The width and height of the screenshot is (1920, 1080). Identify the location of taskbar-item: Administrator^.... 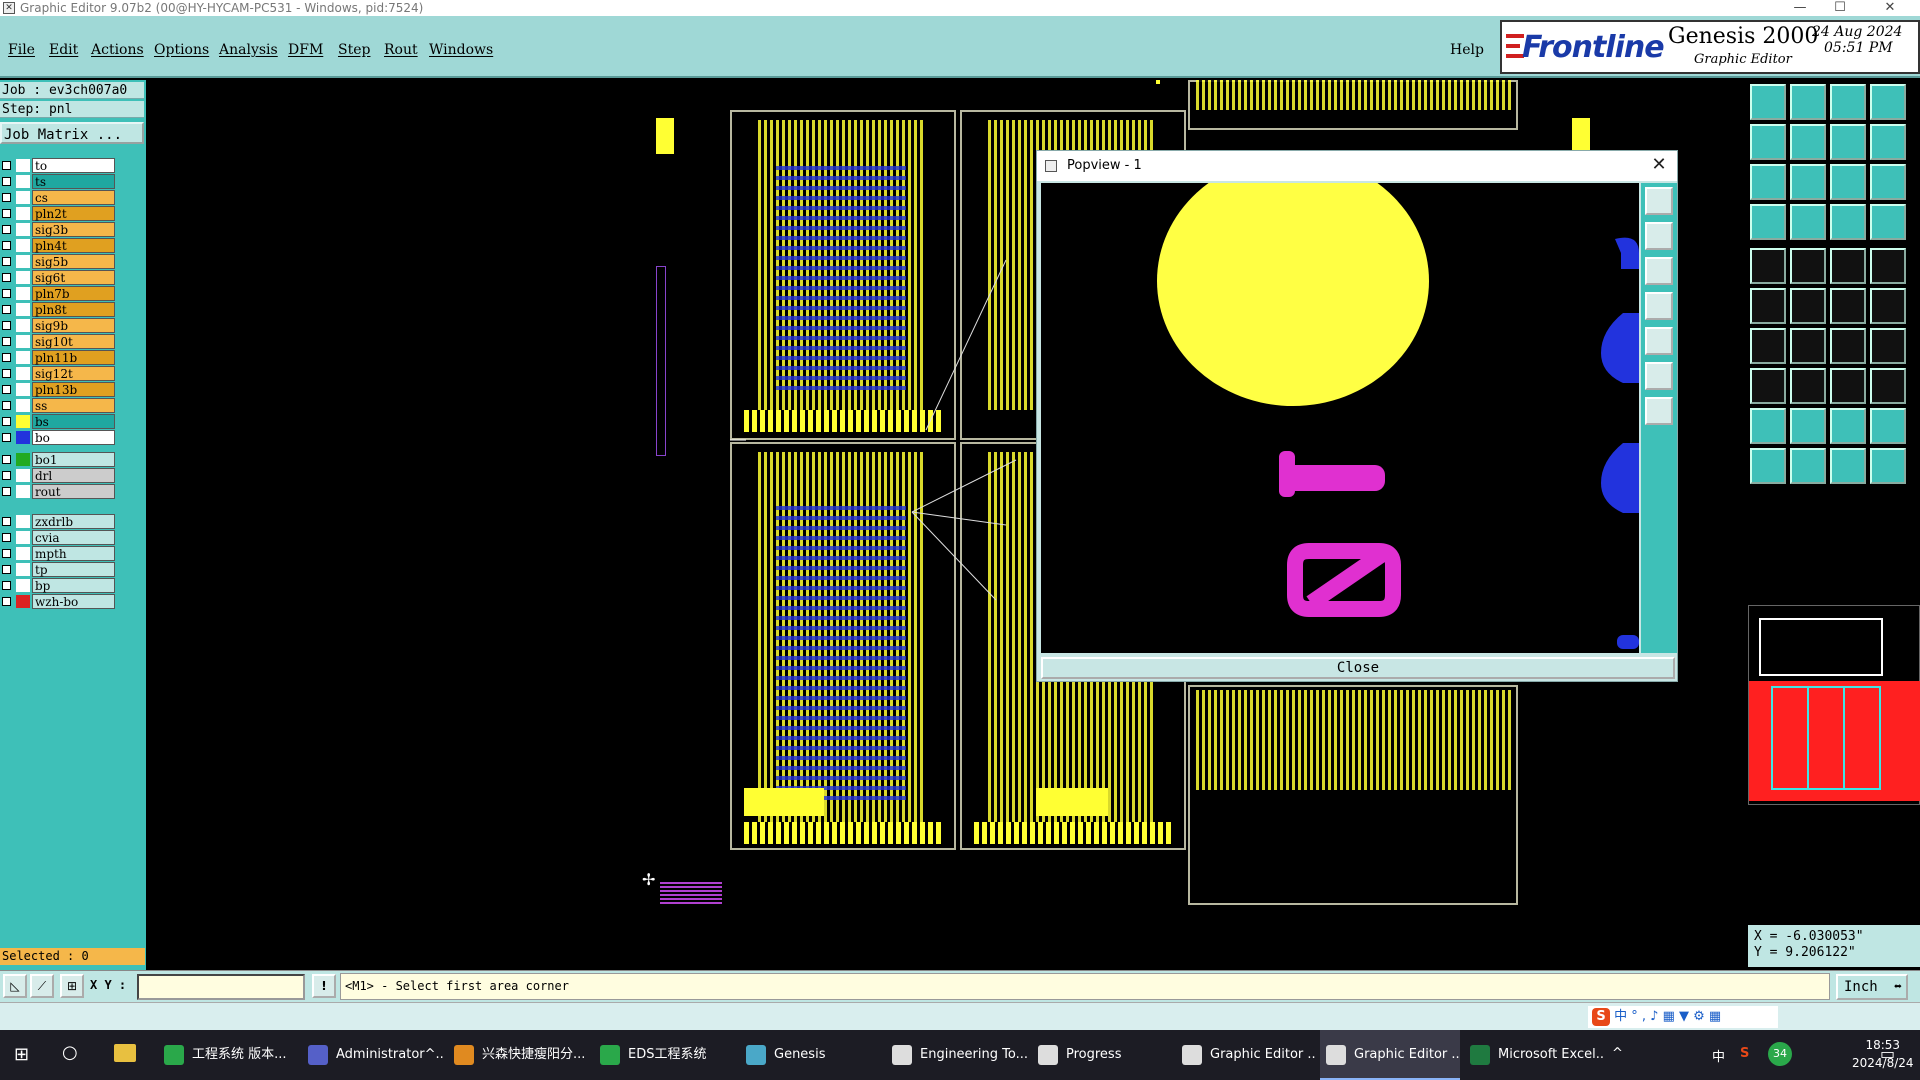
(373, 1055).